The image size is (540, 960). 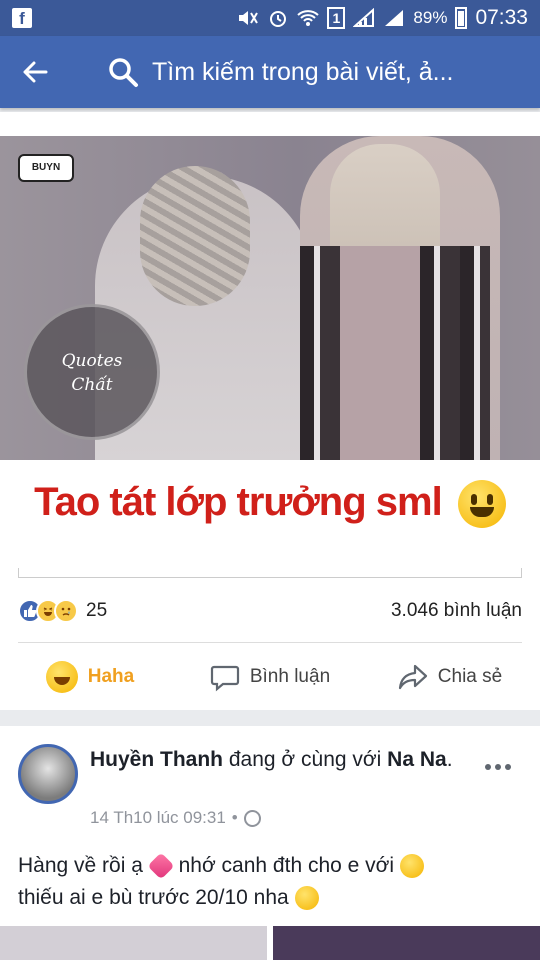 I want to click on search-icon, so click(x=123, y=72).